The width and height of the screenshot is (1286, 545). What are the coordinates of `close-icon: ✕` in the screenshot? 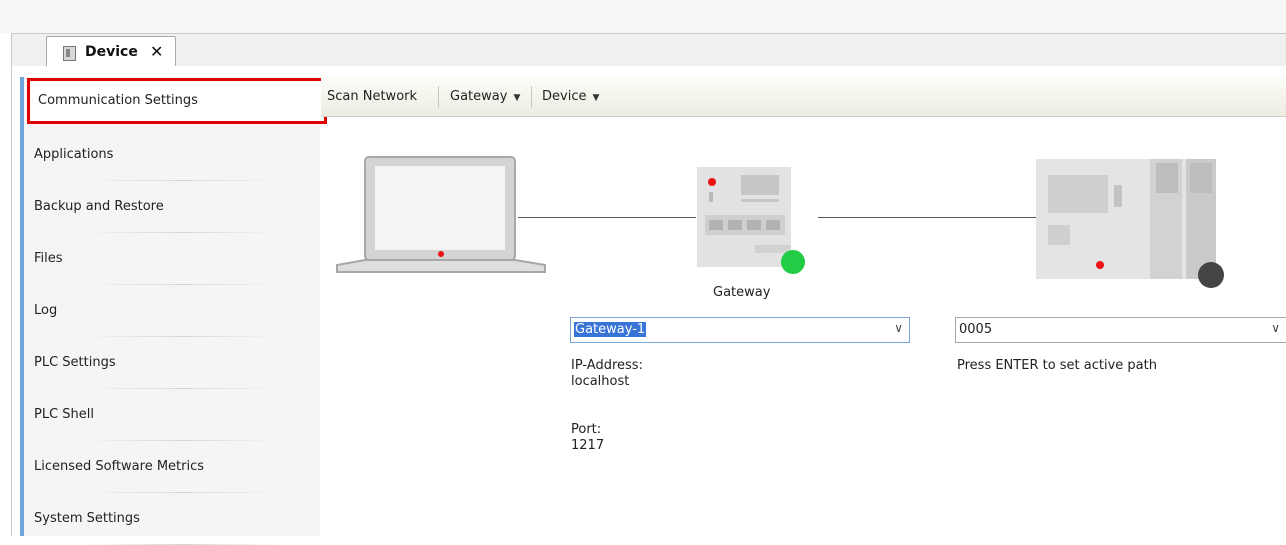 It's located at (156, 51).